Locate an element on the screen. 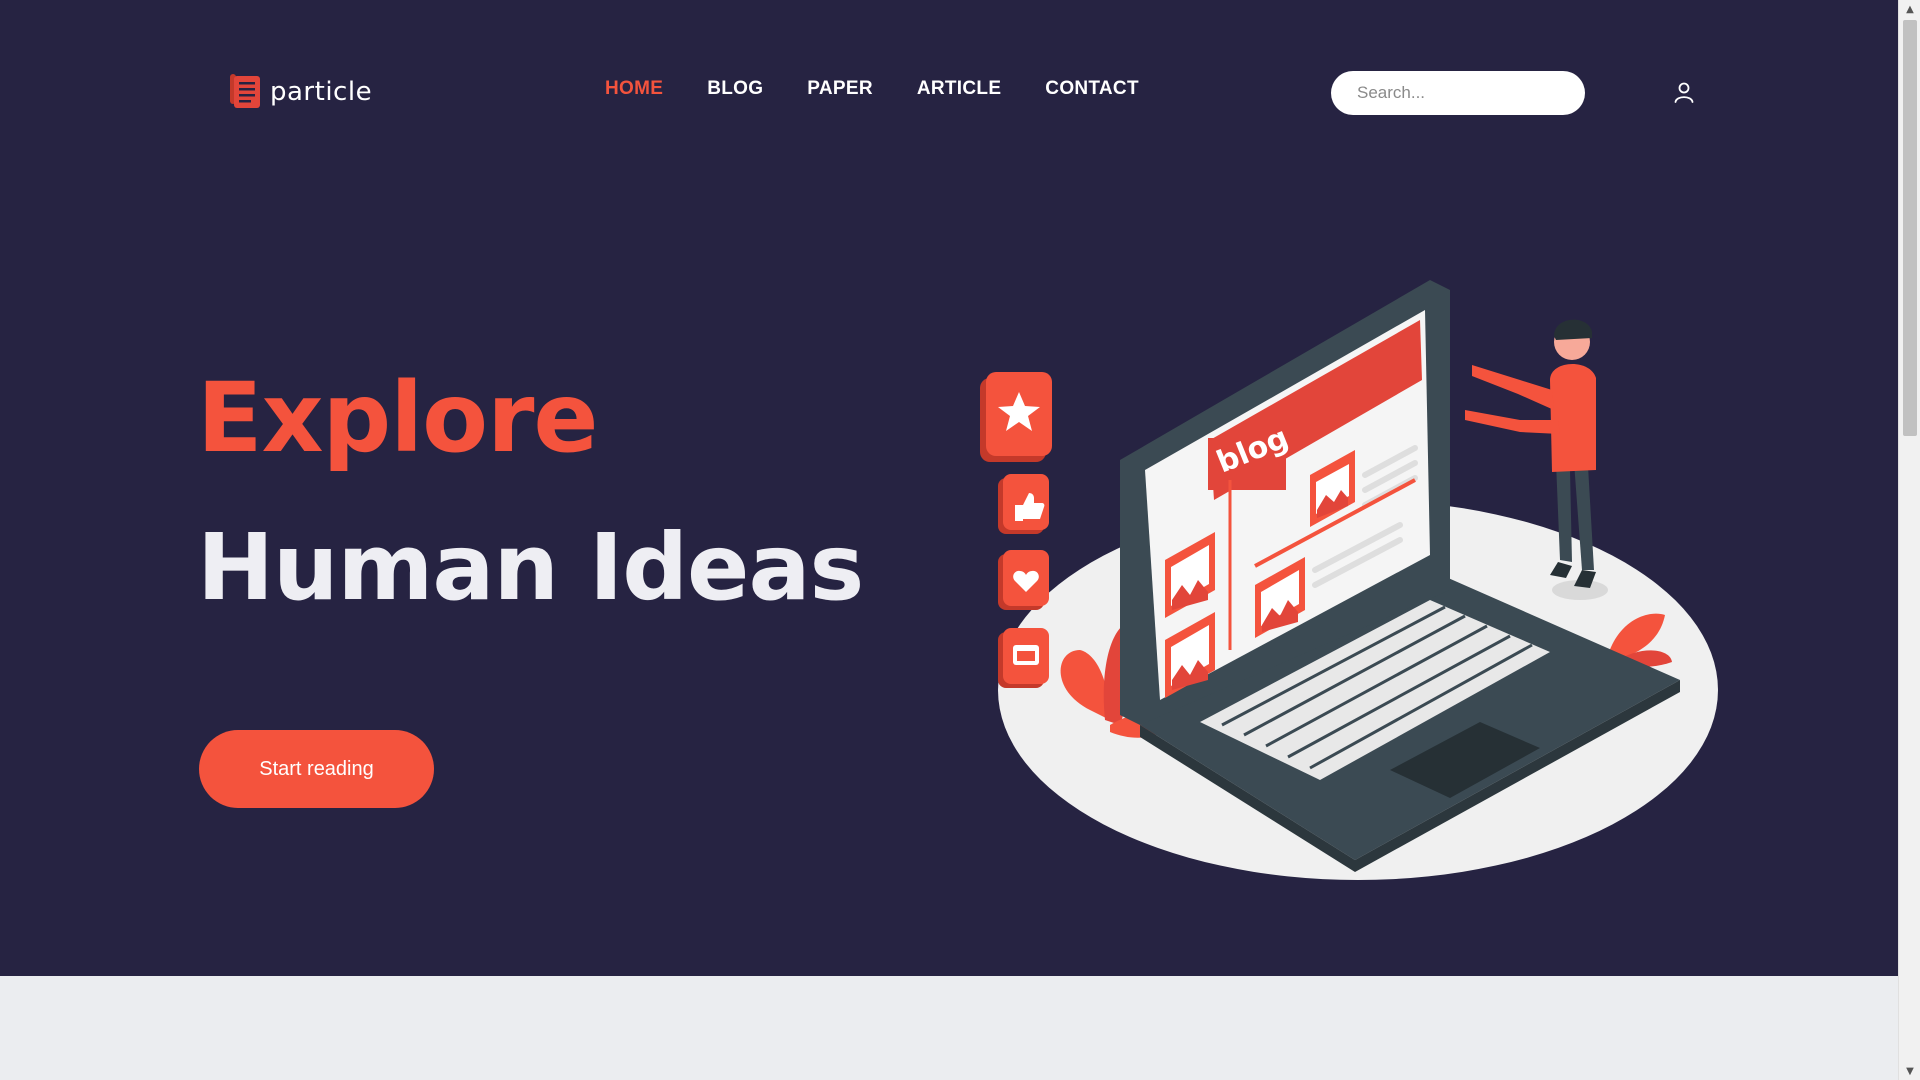  star-badge-icon is located at coordinates (1016, 417).